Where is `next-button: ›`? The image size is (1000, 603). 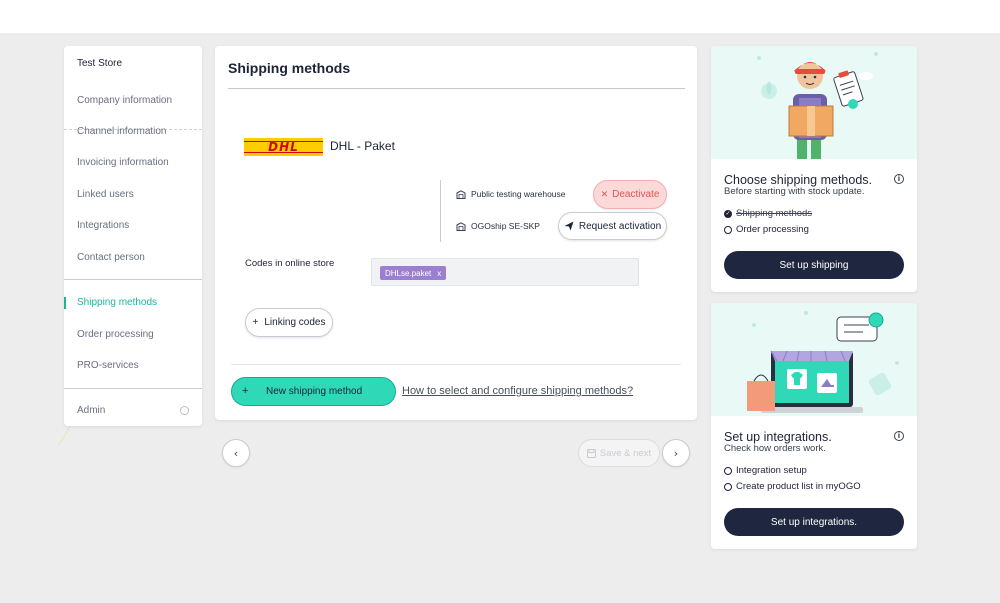
next-button: › is located at coordinates (676, 453).